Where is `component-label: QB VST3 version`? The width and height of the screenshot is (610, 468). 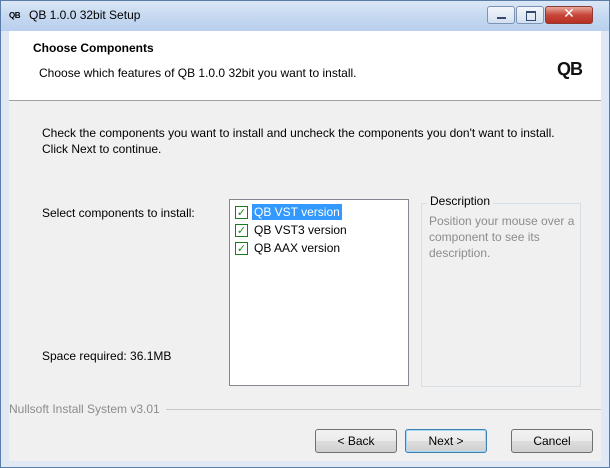
component-label: QB VST3 version is located at coordinates (300, 230).